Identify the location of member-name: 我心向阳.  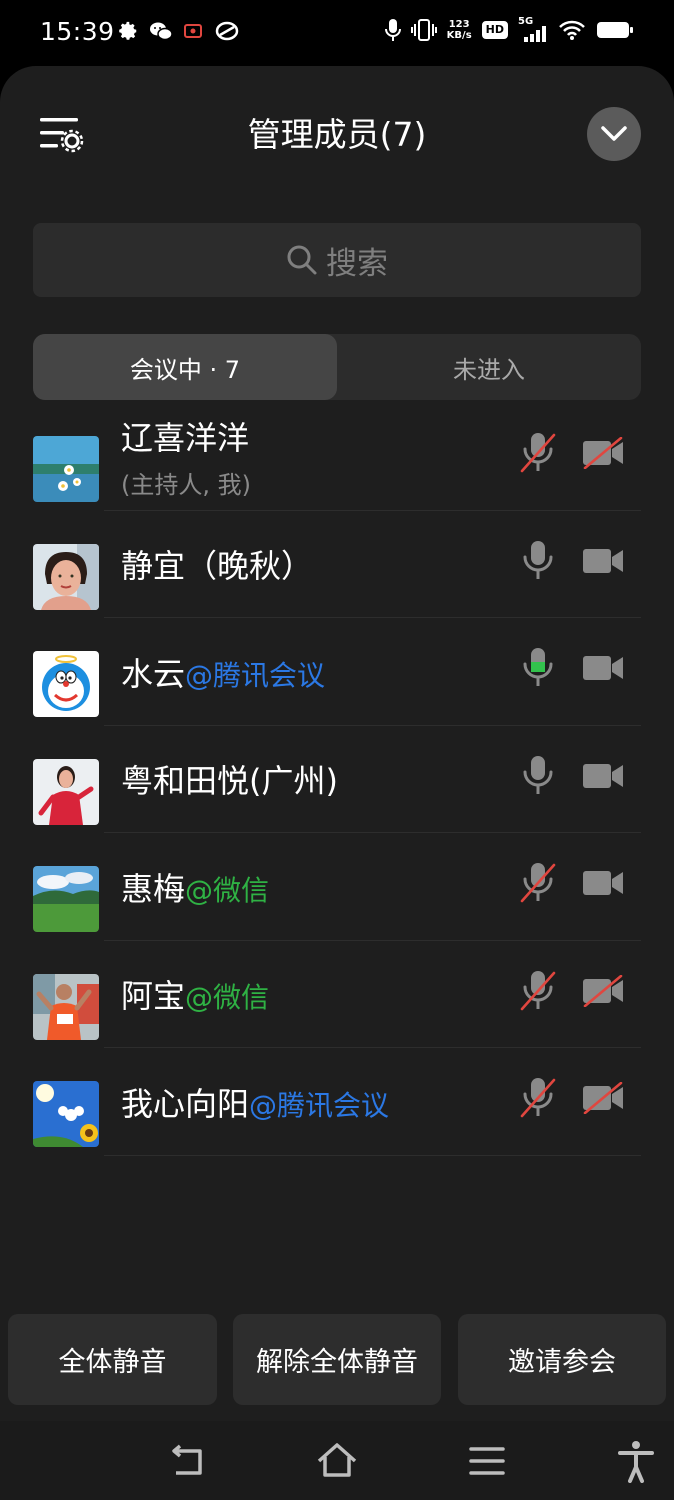
(185, 1103).